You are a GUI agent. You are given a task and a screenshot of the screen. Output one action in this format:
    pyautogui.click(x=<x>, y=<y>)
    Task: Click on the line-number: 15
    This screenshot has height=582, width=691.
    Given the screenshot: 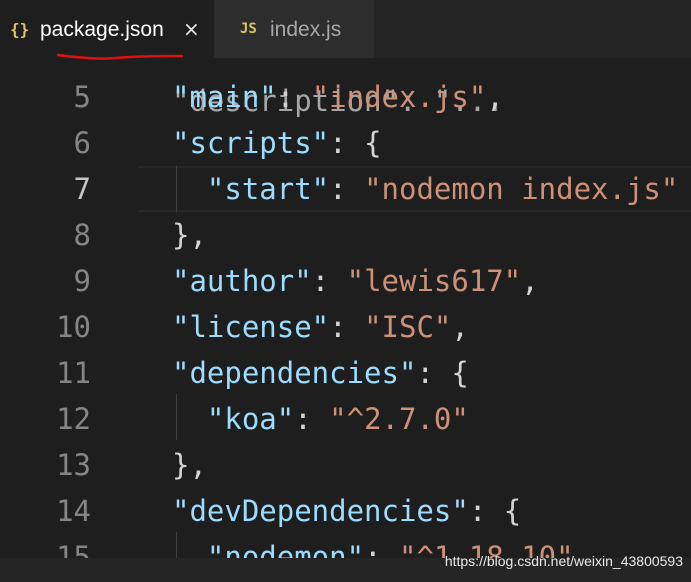 What is the action you would take?
    pyautogui.click(x=73, y=549)
    